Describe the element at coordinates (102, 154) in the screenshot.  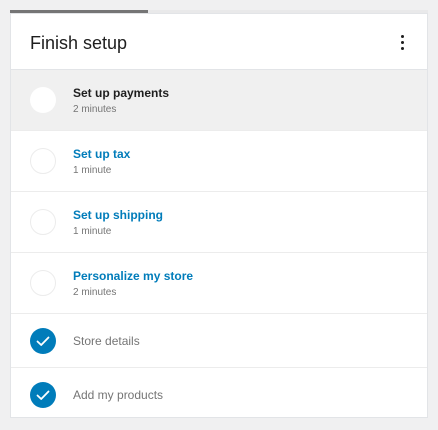
I see `task-title: Set up tax` at that location.